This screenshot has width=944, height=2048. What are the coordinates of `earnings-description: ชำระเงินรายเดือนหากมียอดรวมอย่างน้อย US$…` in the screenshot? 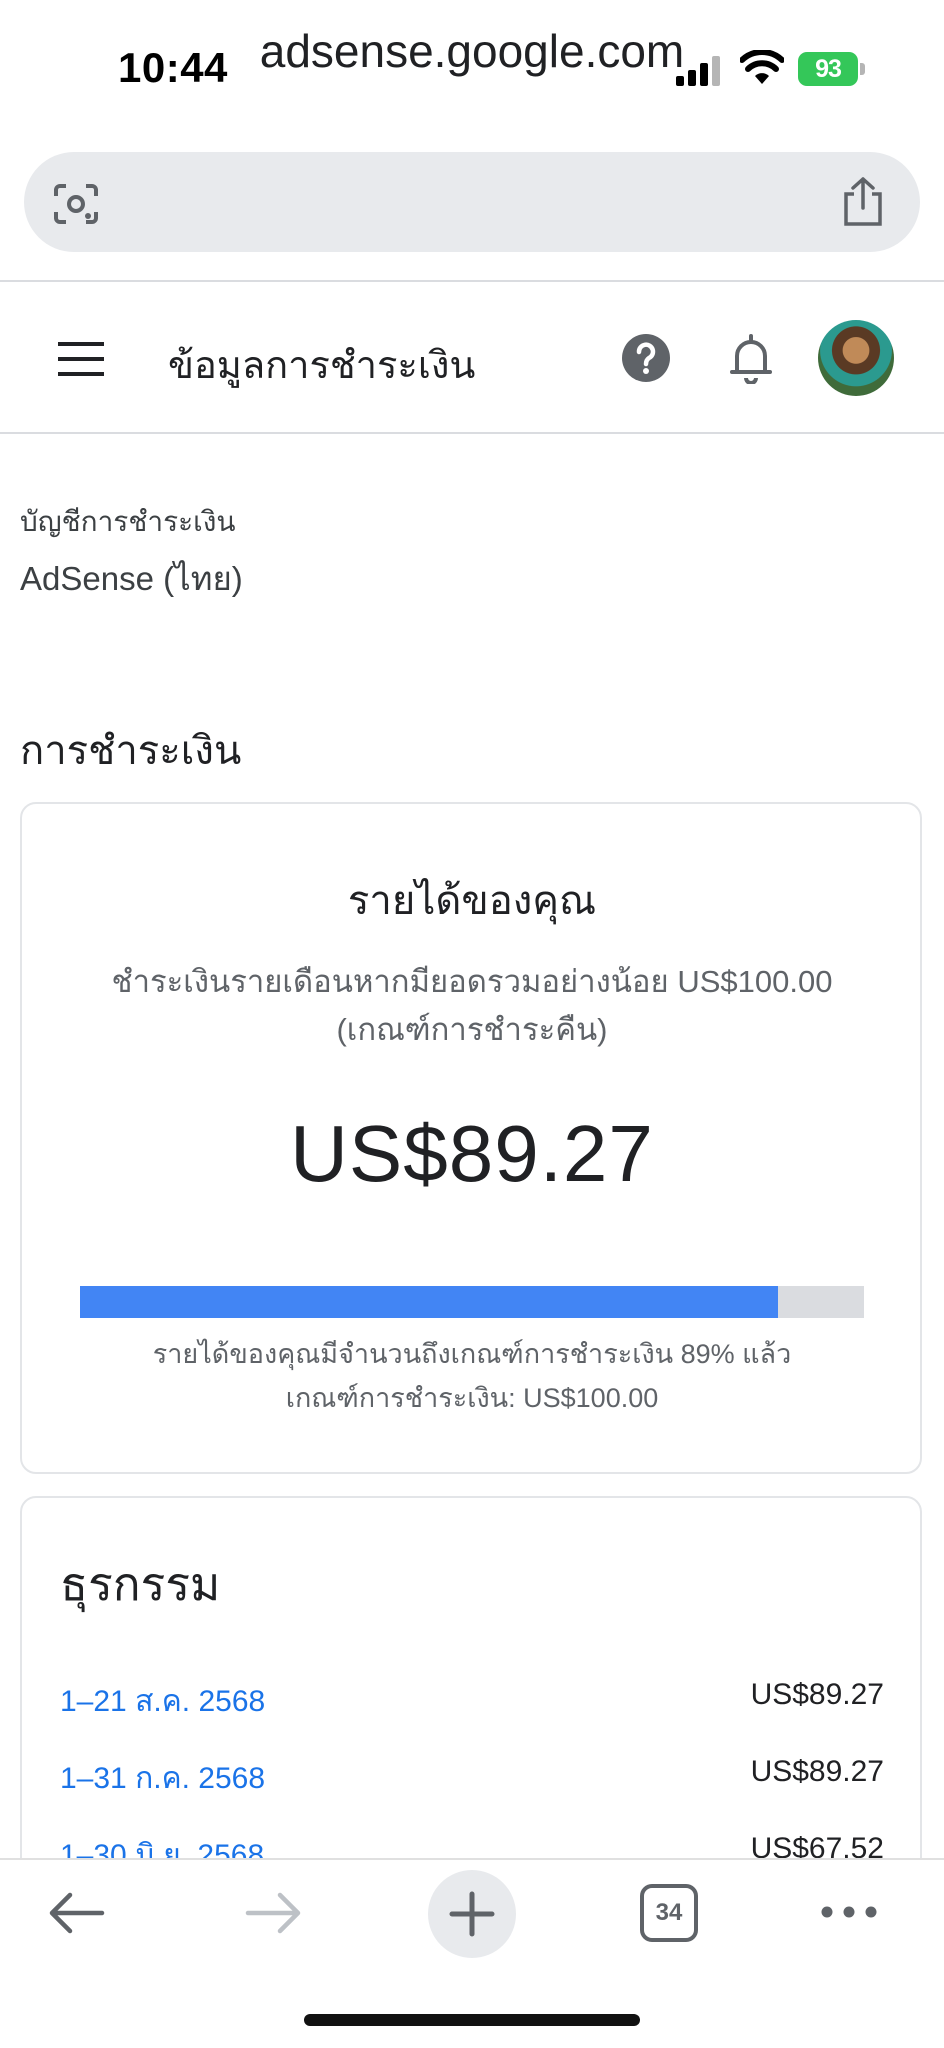 It's located at (472, 1006).